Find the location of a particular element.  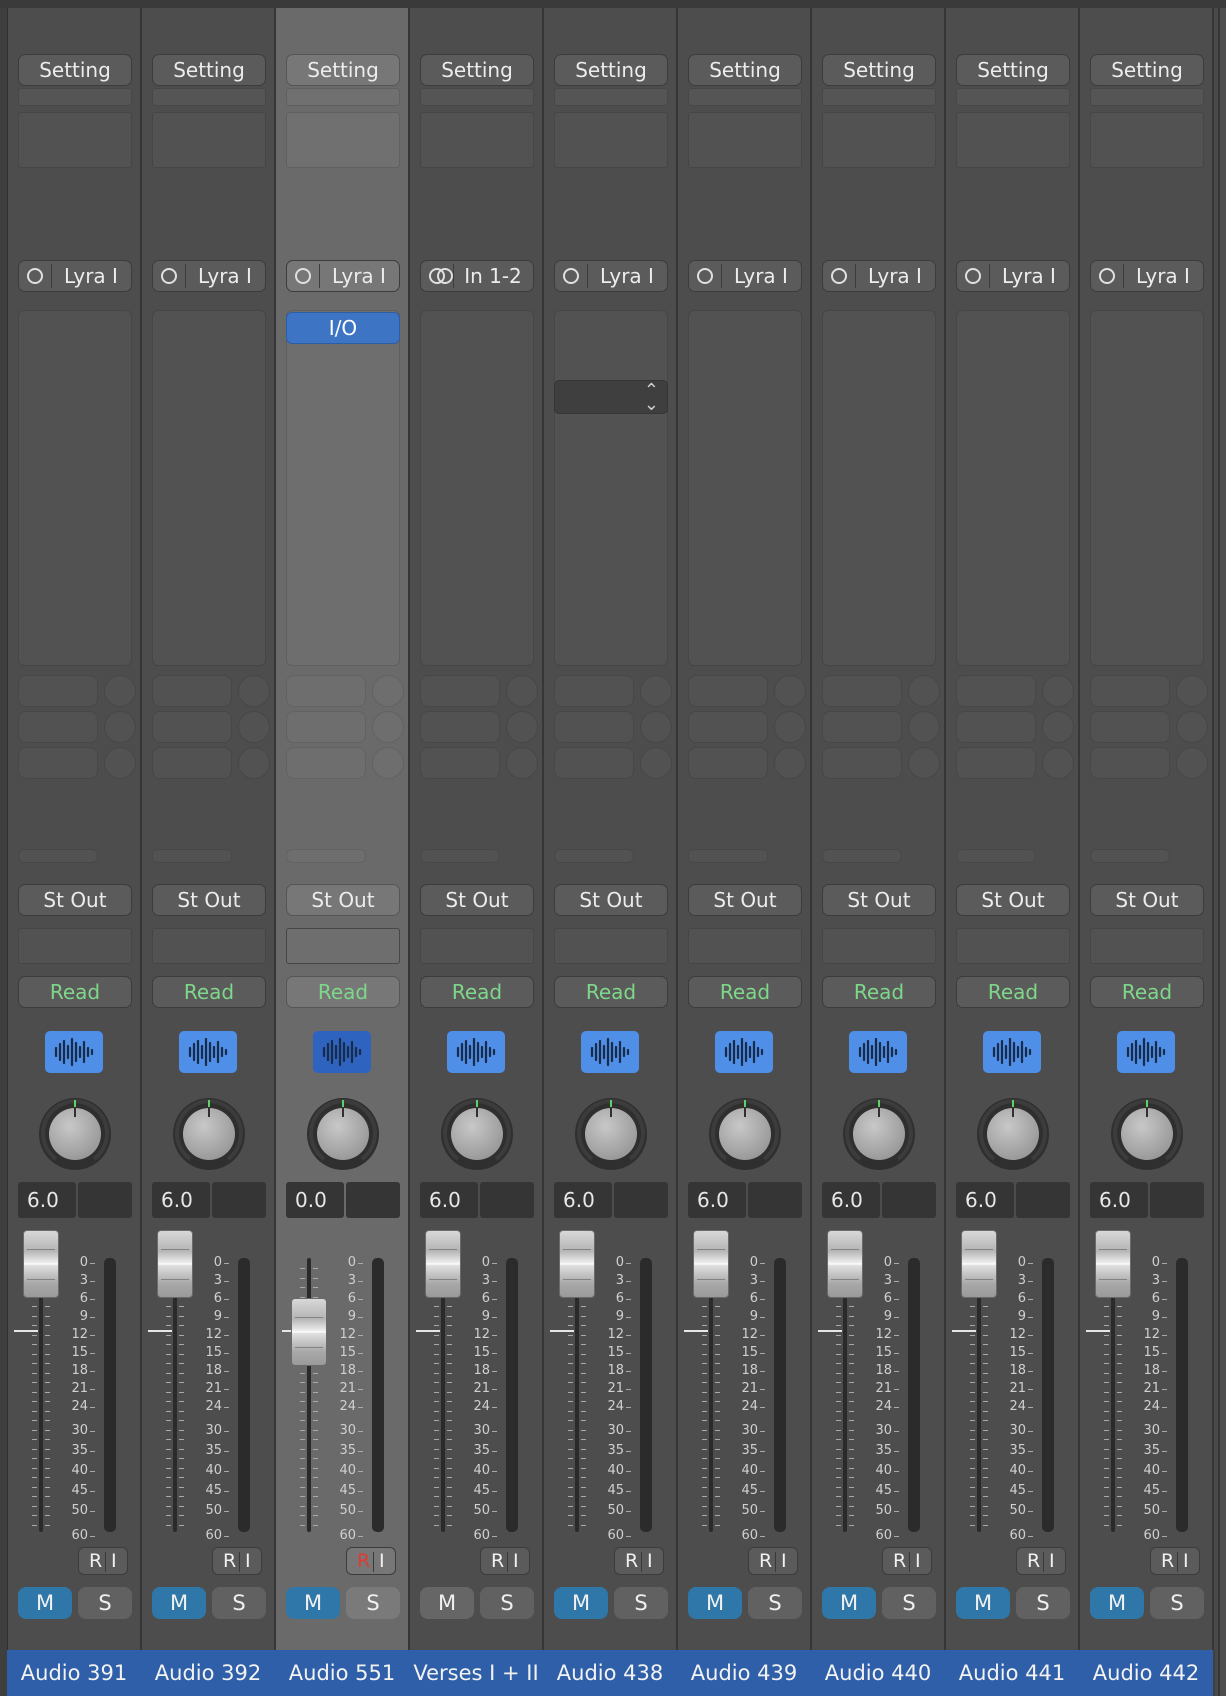

solo-button: S is located at coordinates (1177, 1603).